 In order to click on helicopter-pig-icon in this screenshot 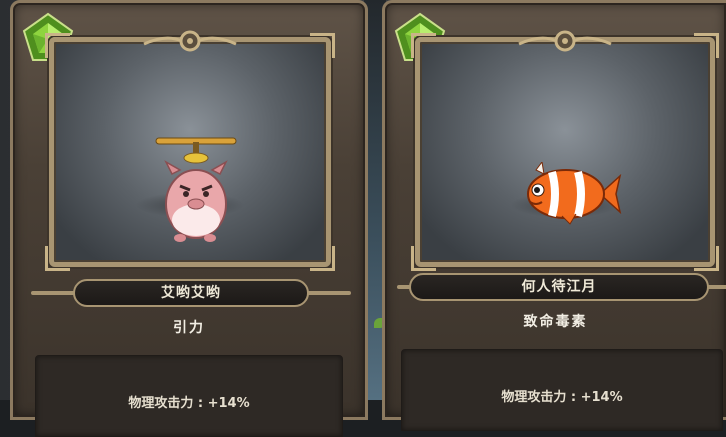, I will do `click(196, 189)`.